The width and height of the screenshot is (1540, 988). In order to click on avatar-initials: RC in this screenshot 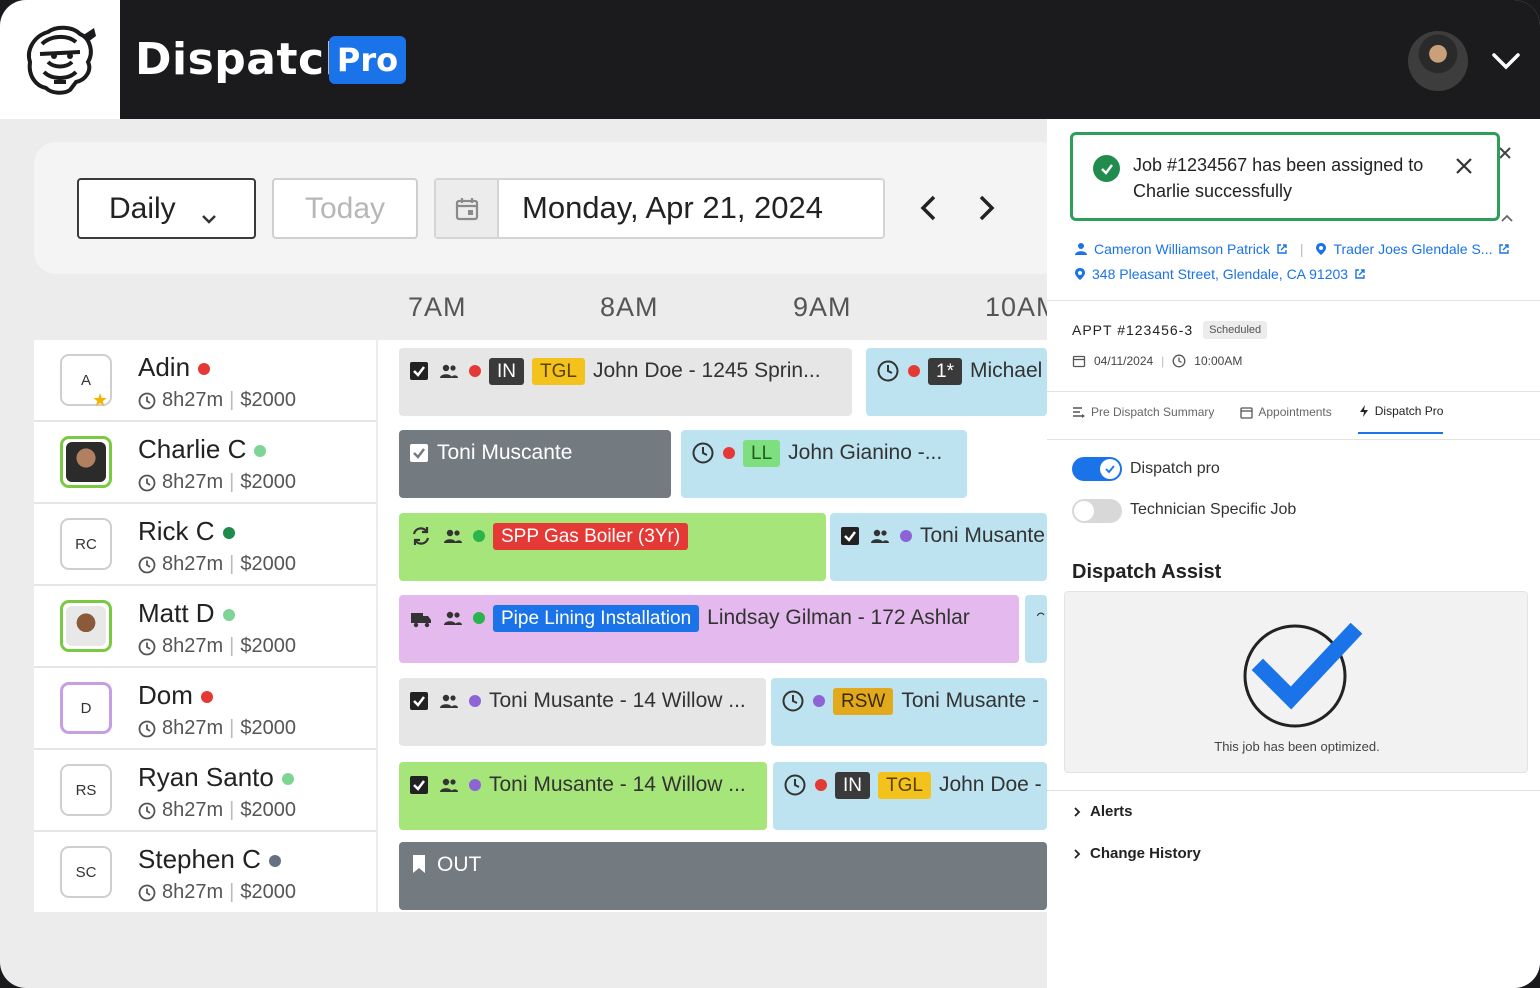, I will do `click(86, 544)`.